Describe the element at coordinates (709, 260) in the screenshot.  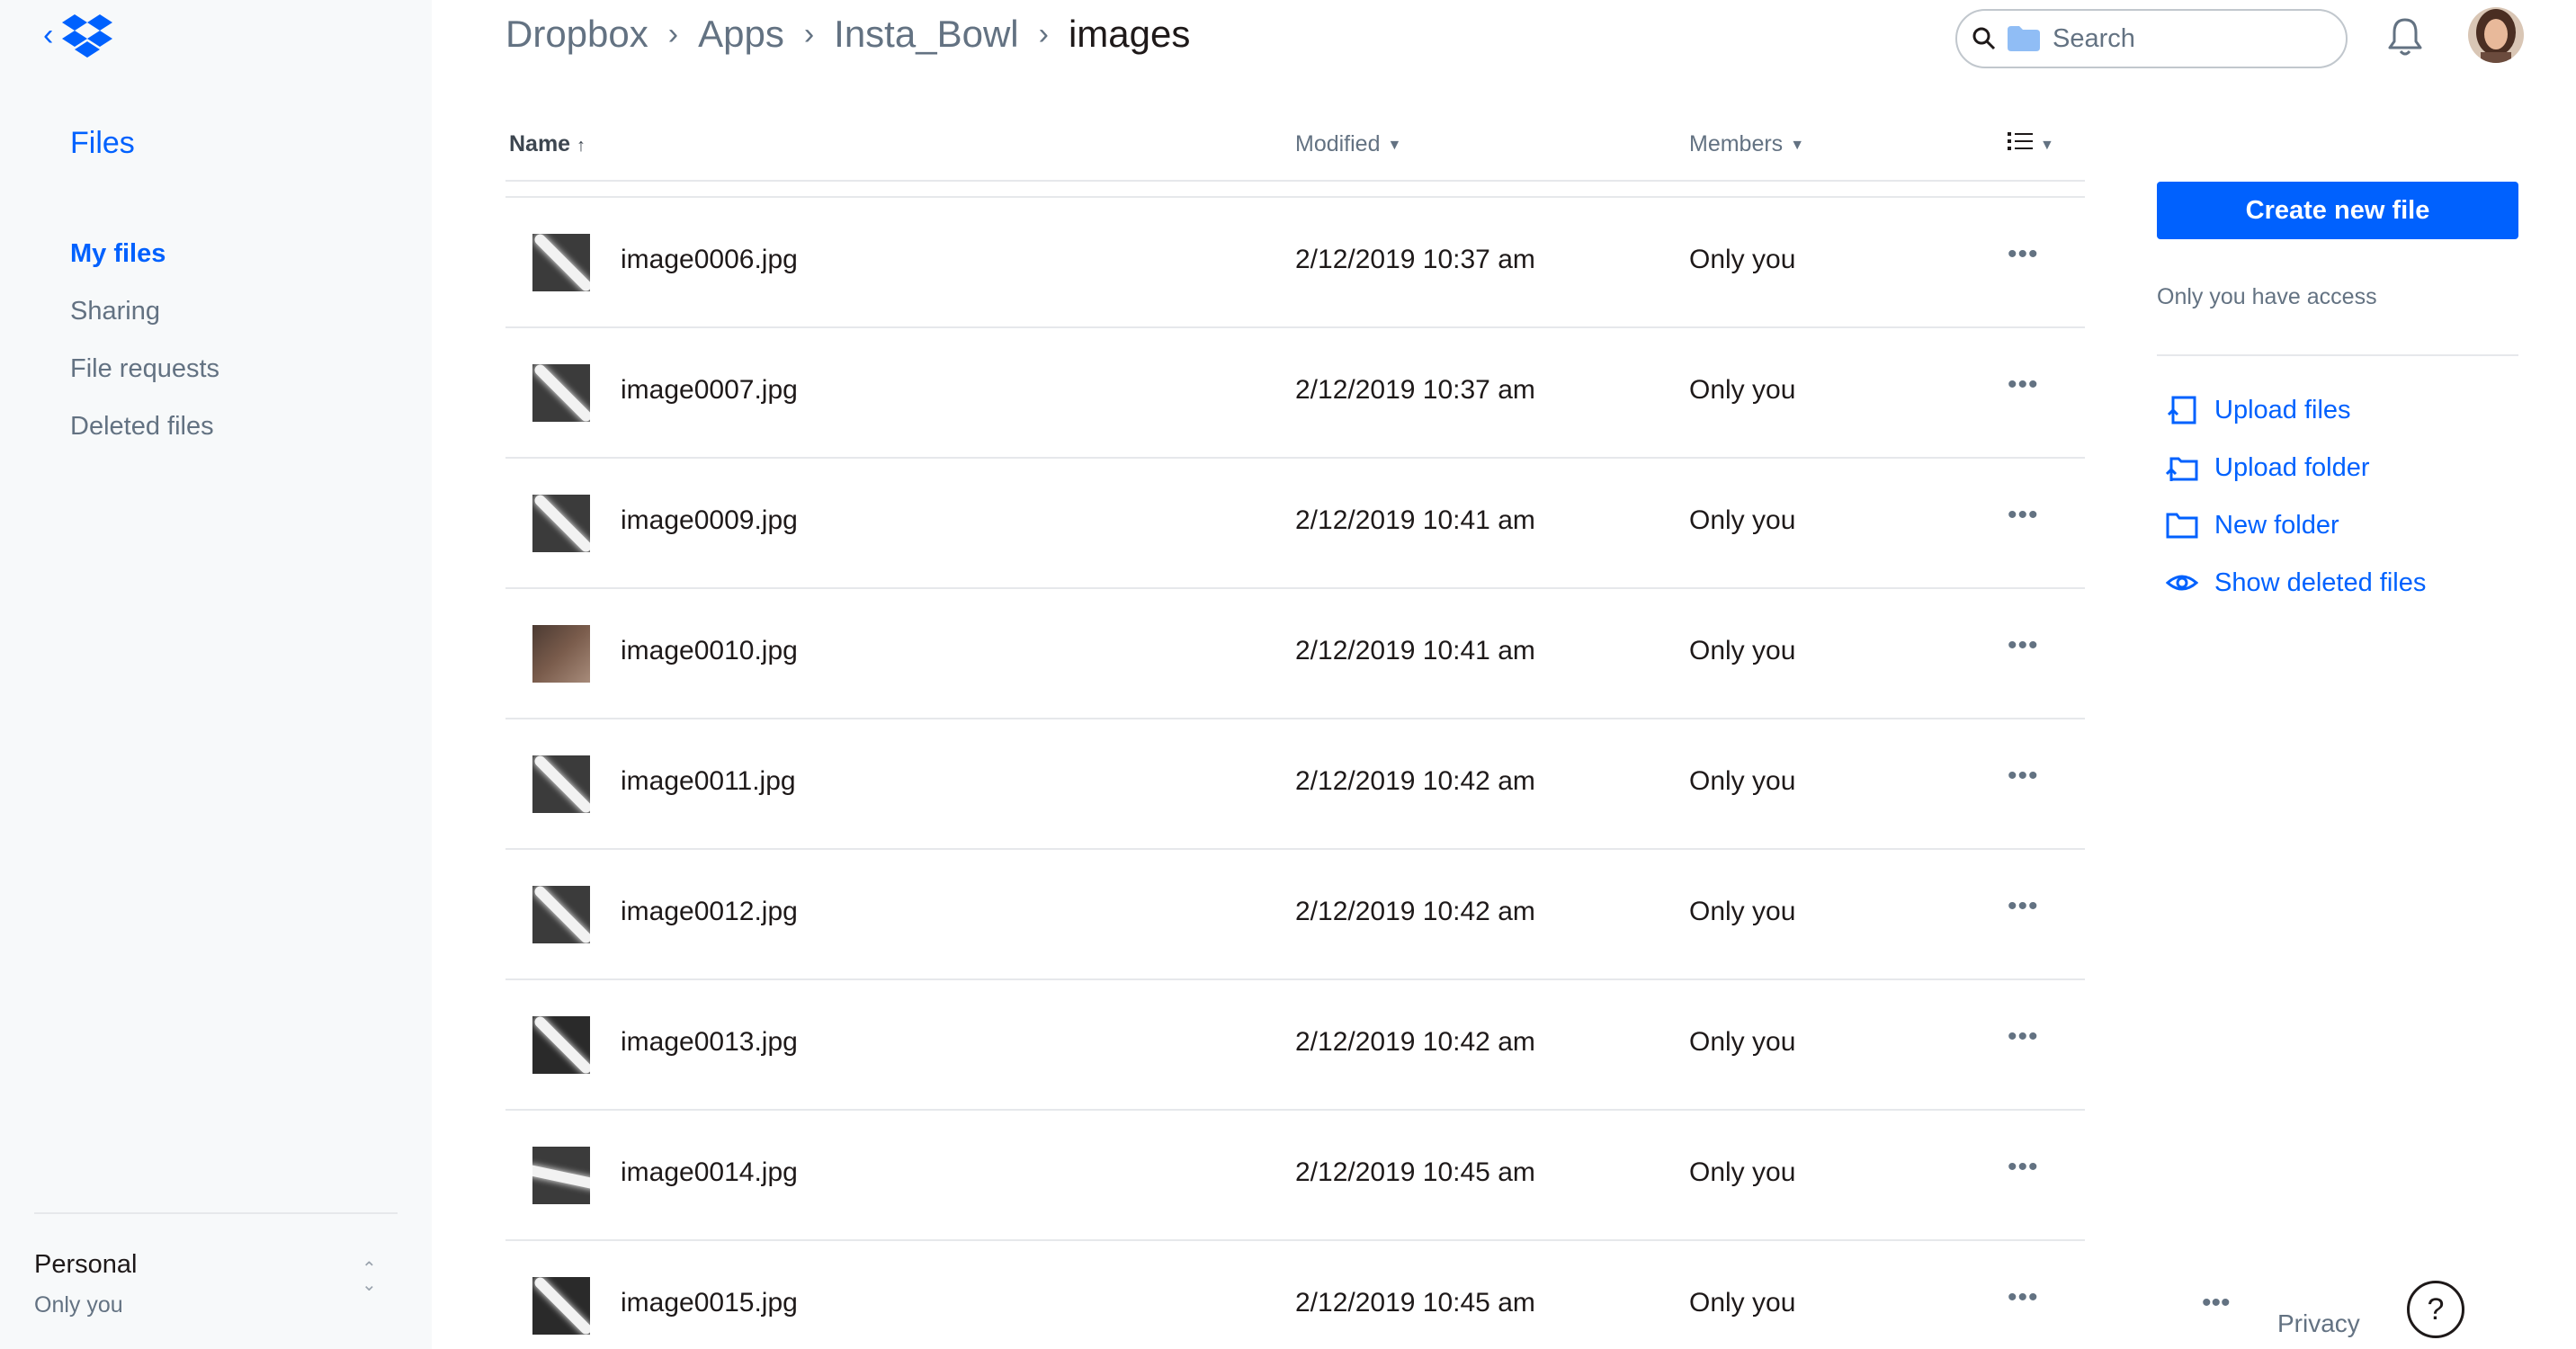
I see `file-name: image0006.jpg` at that location.